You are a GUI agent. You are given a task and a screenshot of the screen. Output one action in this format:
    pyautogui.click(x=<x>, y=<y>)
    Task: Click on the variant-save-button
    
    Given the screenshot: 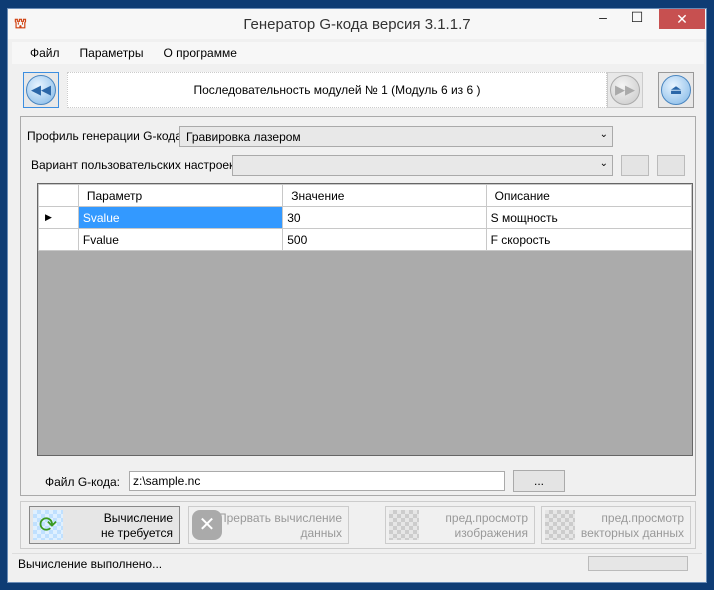 What is the action you would take?
    pyautogui.click(x=635, y=165)
    